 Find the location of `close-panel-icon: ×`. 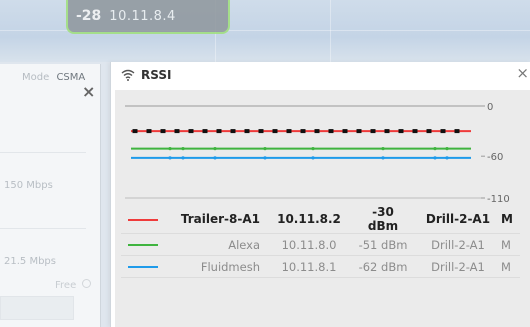

close-panel-icon: × is located at coordinates (88, 91).